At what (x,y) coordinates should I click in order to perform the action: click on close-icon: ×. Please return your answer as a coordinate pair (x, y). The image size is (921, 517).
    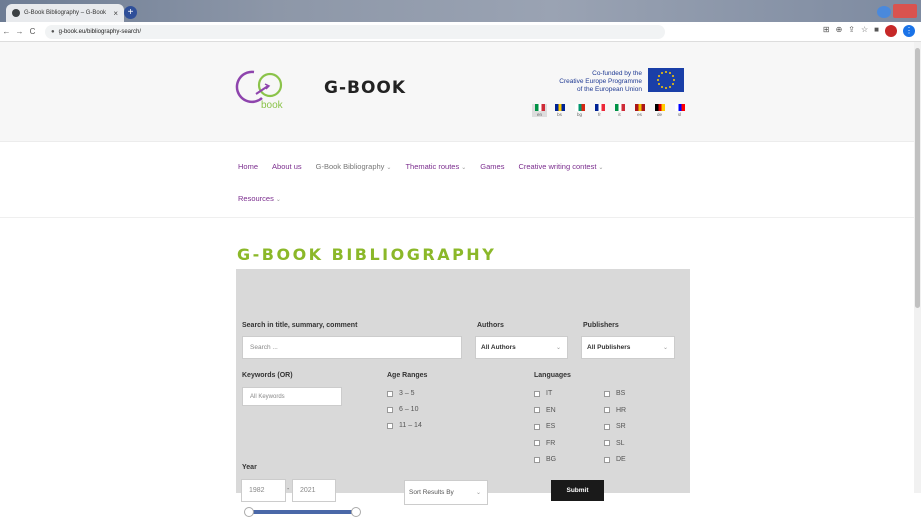
    Looking at the image, I should click on (115, 13).